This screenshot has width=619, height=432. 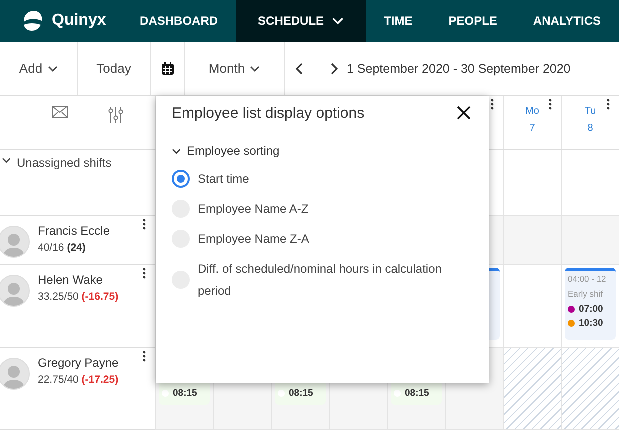 I want to click on shift-time-range: 04:00 - 12, so click(x=588, y=279).